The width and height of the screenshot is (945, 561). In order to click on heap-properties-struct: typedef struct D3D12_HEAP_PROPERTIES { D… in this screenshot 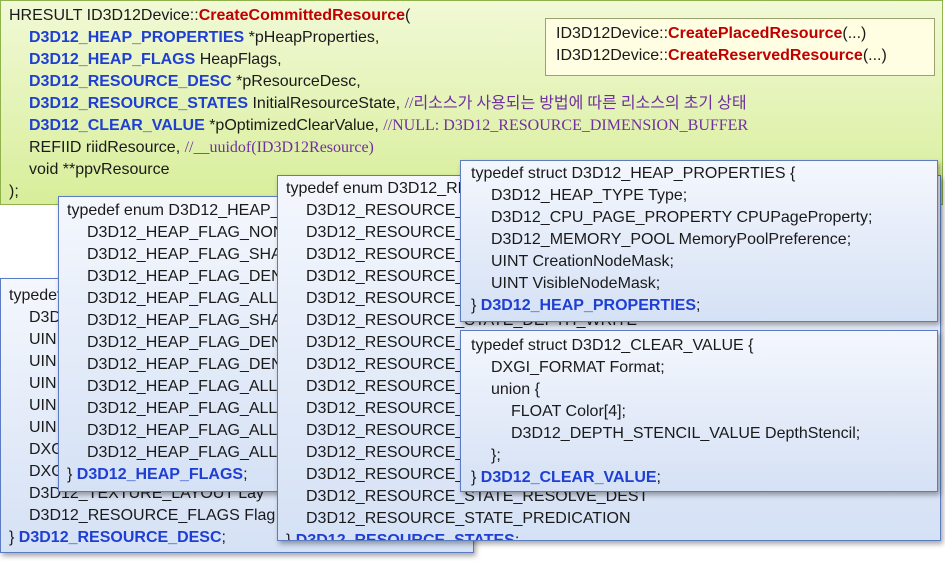, I will do `click(699, 241)`.